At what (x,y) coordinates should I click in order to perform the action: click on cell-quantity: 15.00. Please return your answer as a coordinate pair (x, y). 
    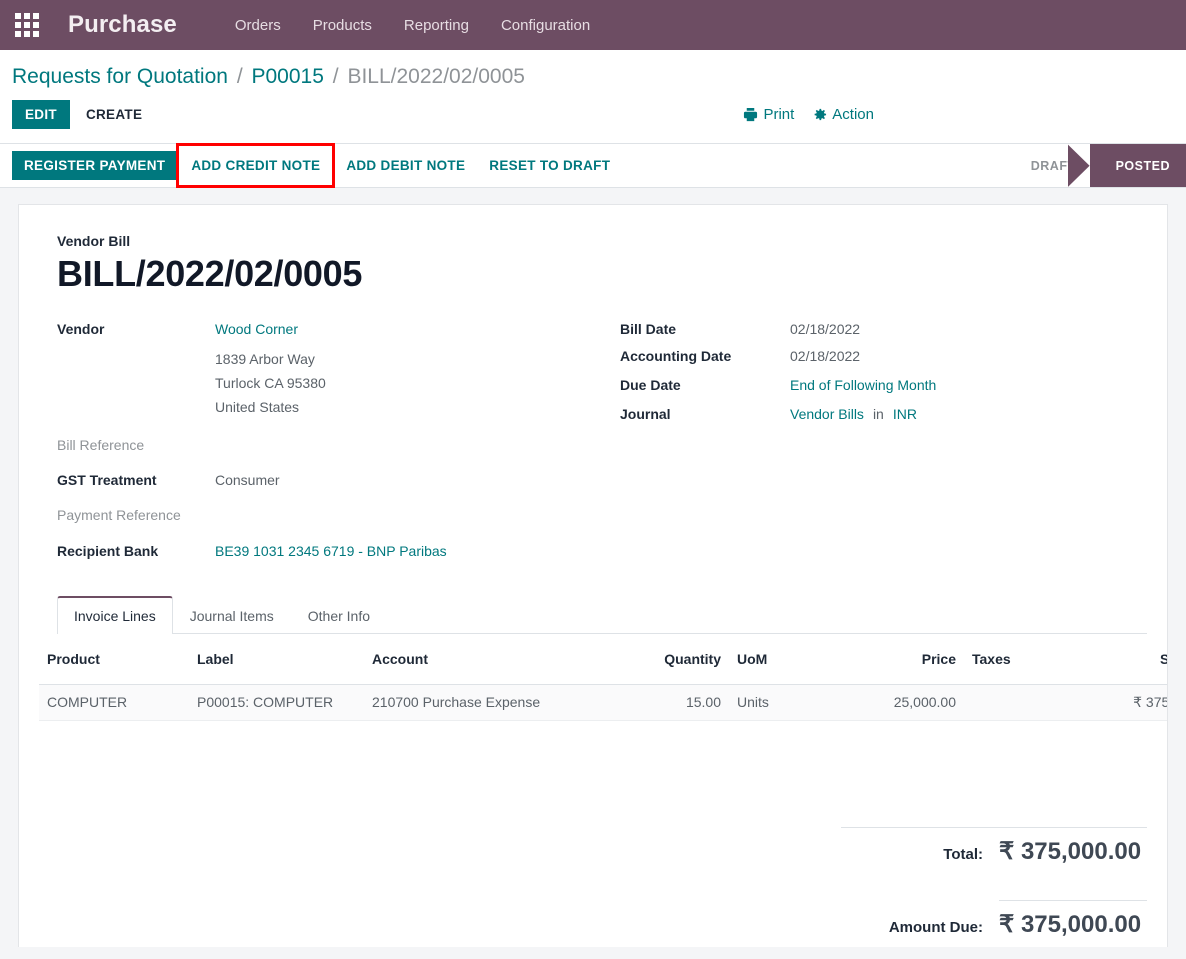
    Looking at the image, I should click on (684, 702).